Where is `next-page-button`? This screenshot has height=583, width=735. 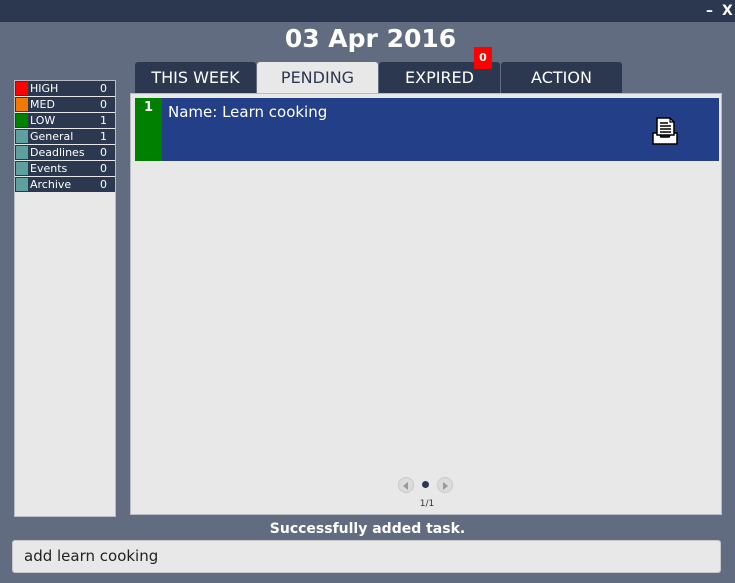
next-page-button is located at coordinates (445, 485).